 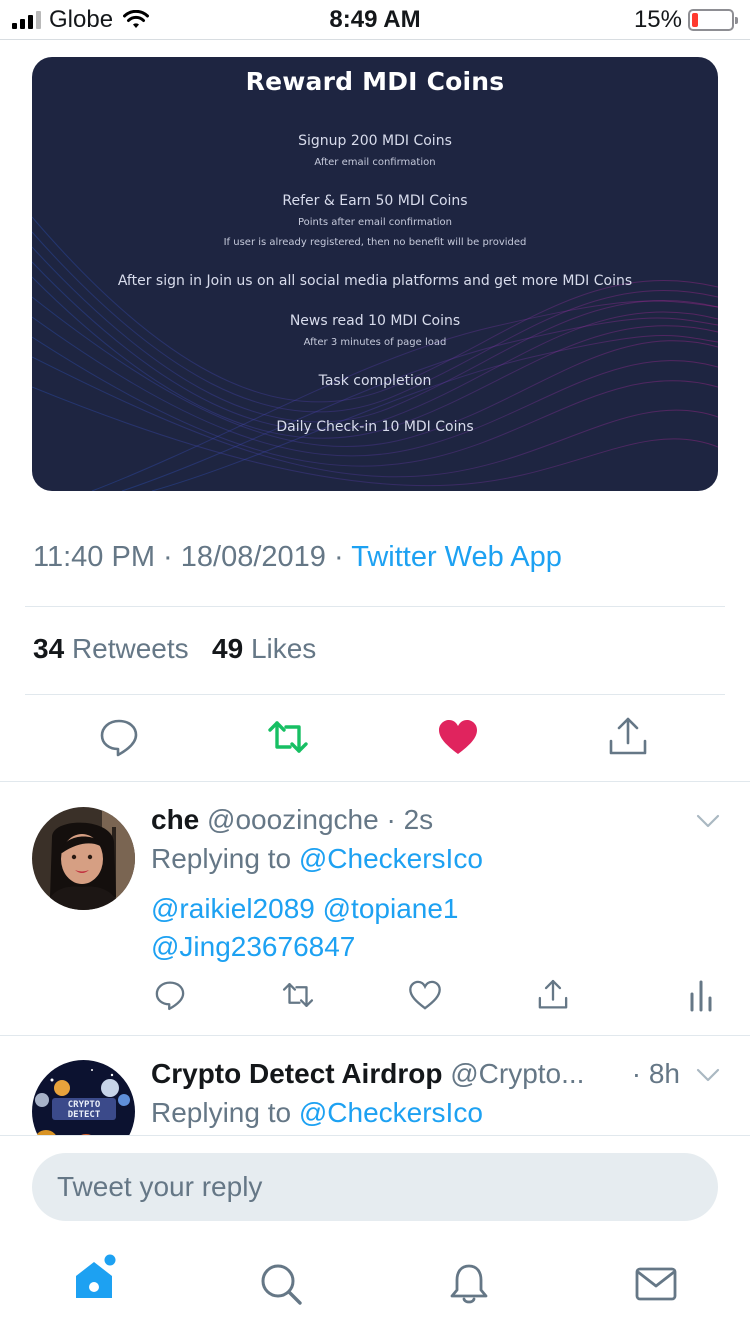 What do you see at coordinates (375, 1283) in the screenshot?
I see `tab-bar` at bounding box center [375, 1283].